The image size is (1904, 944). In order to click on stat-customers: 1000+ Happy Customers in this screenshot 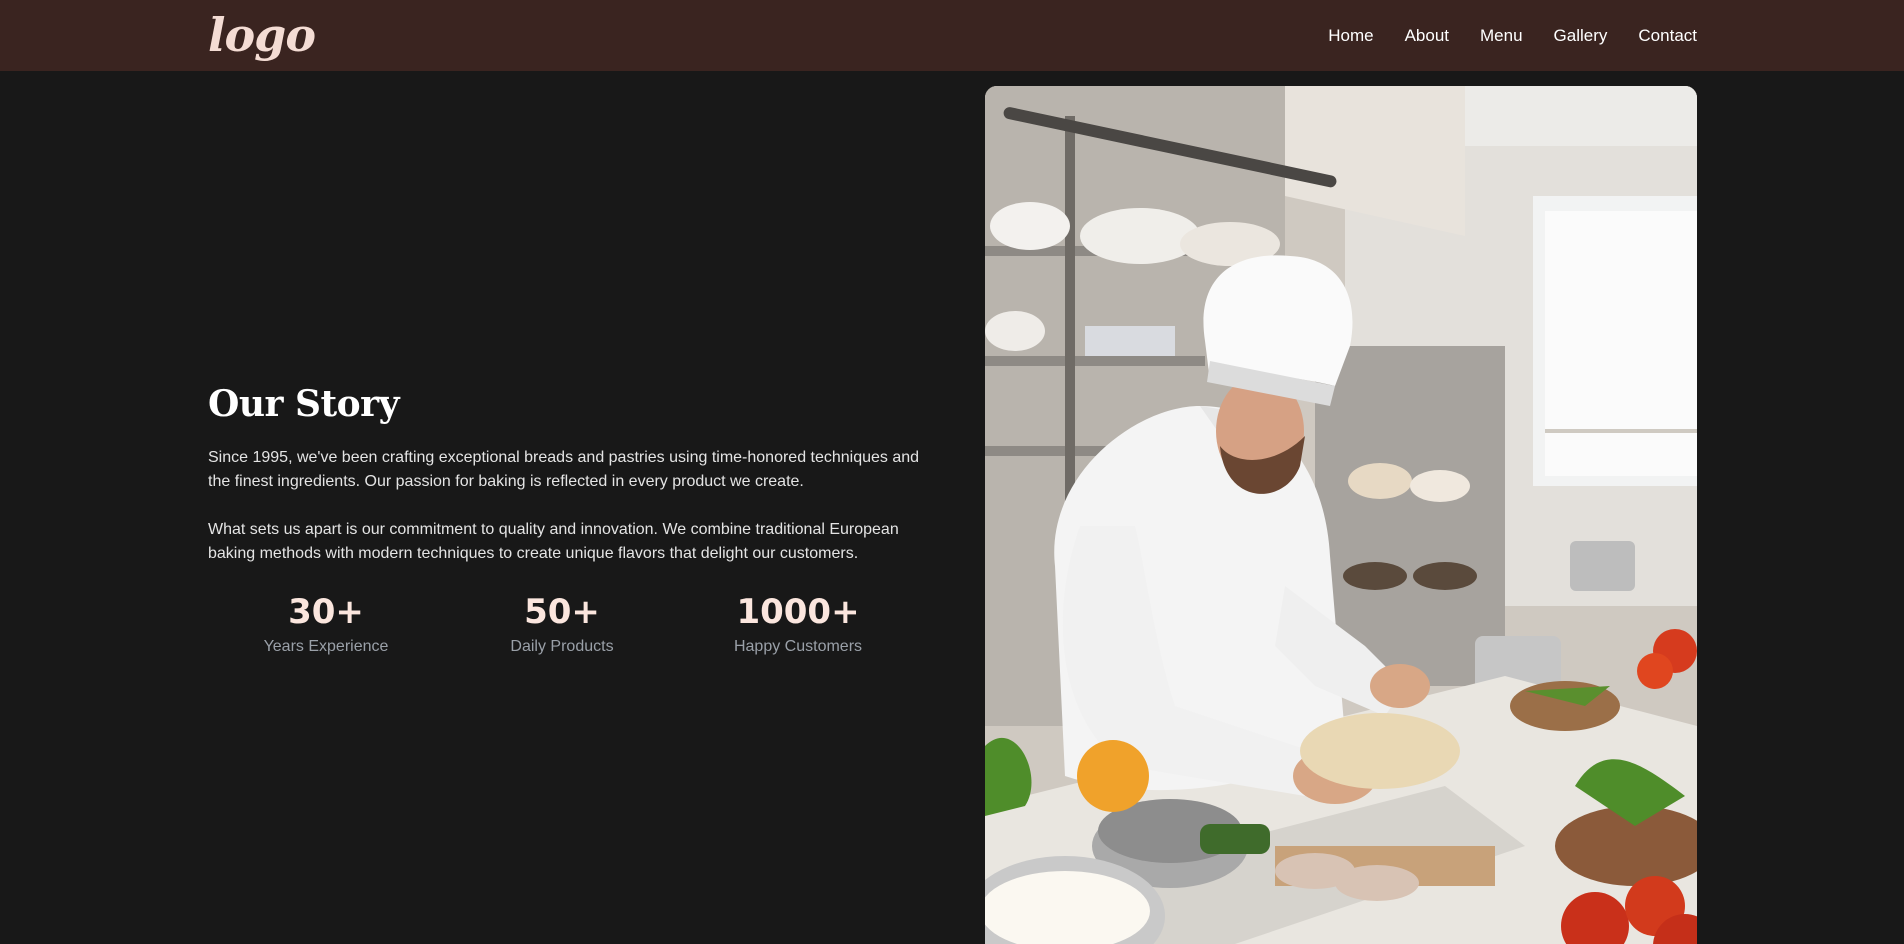, I will do `click(798, 624)`.